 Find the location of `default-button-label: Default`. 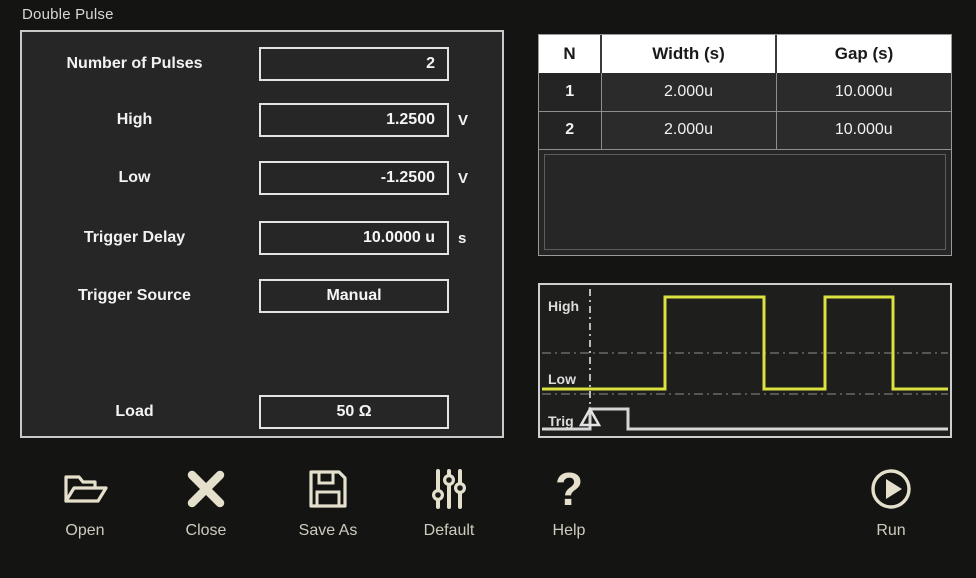

default-button-label: Default is located at coordinates (449, 530).